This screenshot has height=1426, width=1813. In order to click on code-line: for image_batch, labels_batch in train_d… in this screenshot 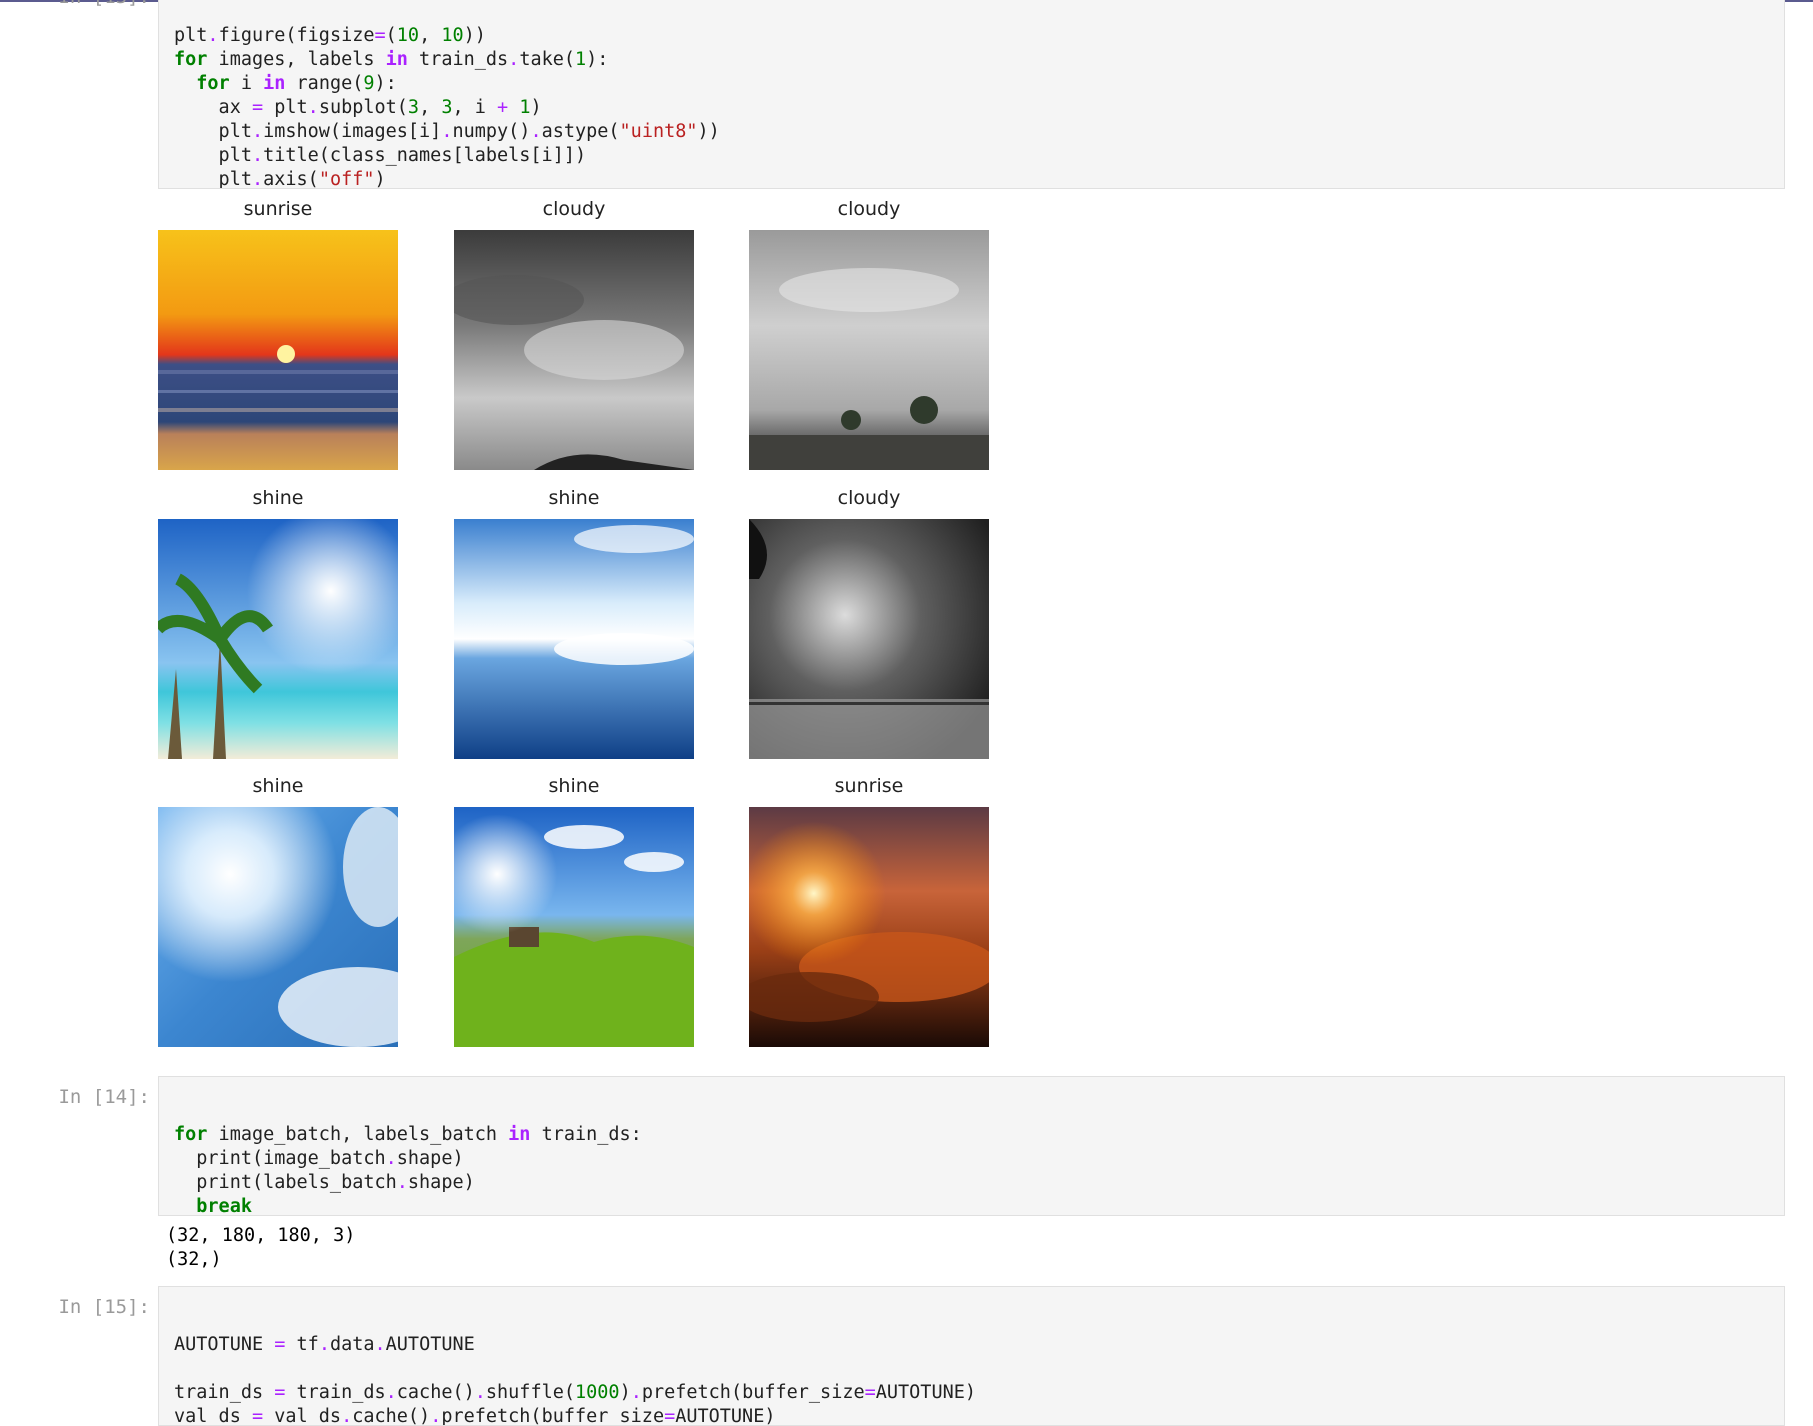, I will do `click(408, 1134)`.